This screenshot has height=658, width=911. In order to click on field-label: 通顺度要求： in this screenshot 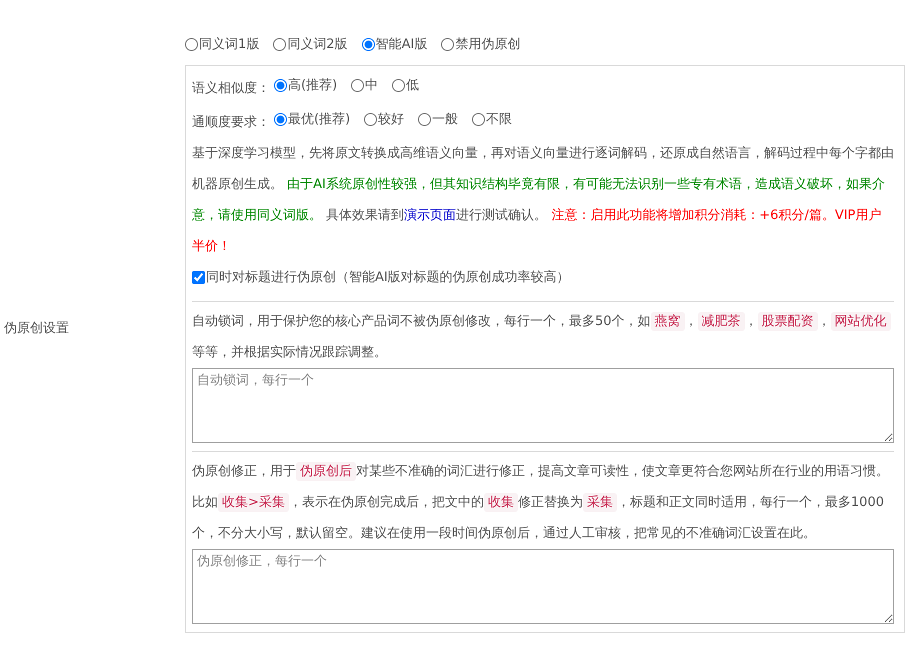, I will do `click(231, 122)`.